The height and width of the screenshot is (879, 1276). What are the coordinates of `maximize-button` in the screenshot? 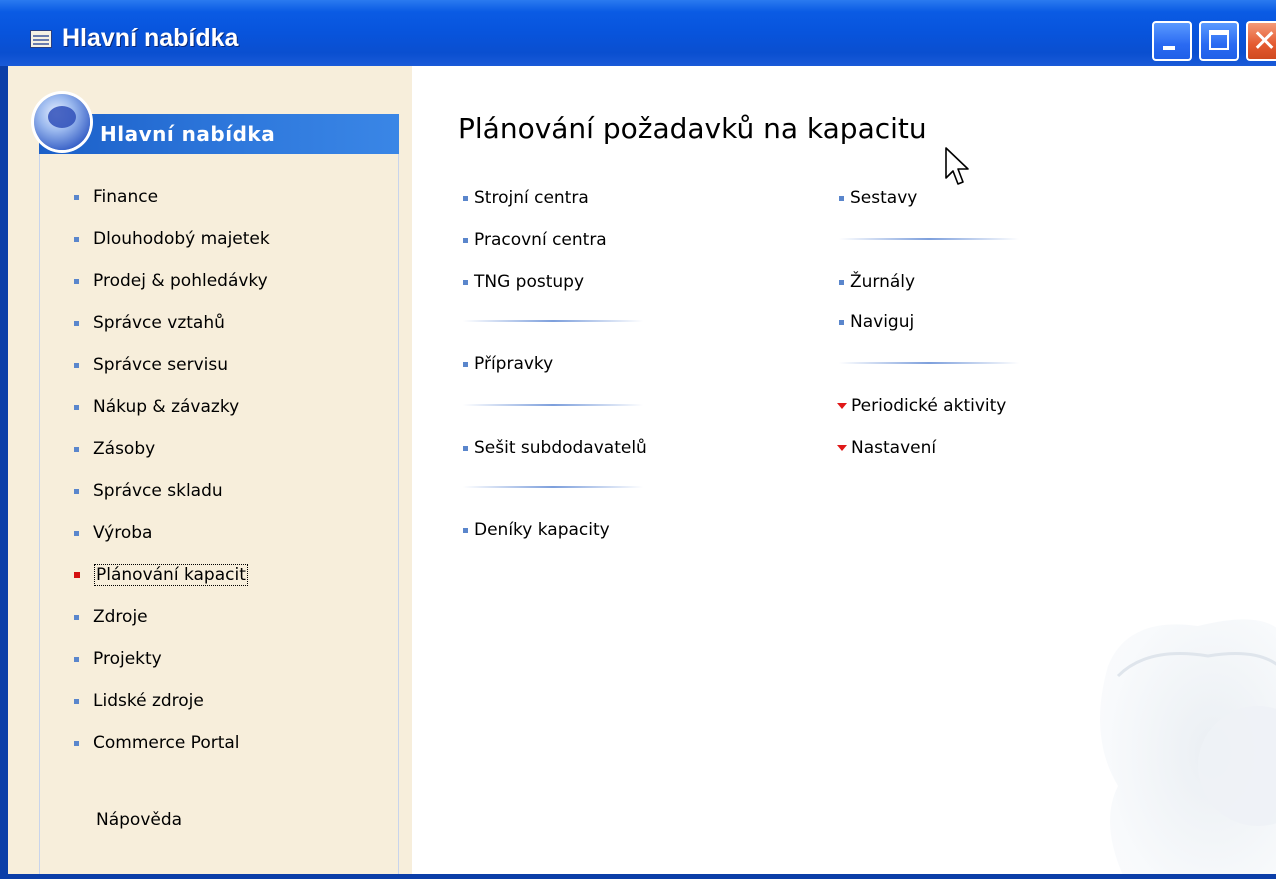 It's located at (1219, 41).